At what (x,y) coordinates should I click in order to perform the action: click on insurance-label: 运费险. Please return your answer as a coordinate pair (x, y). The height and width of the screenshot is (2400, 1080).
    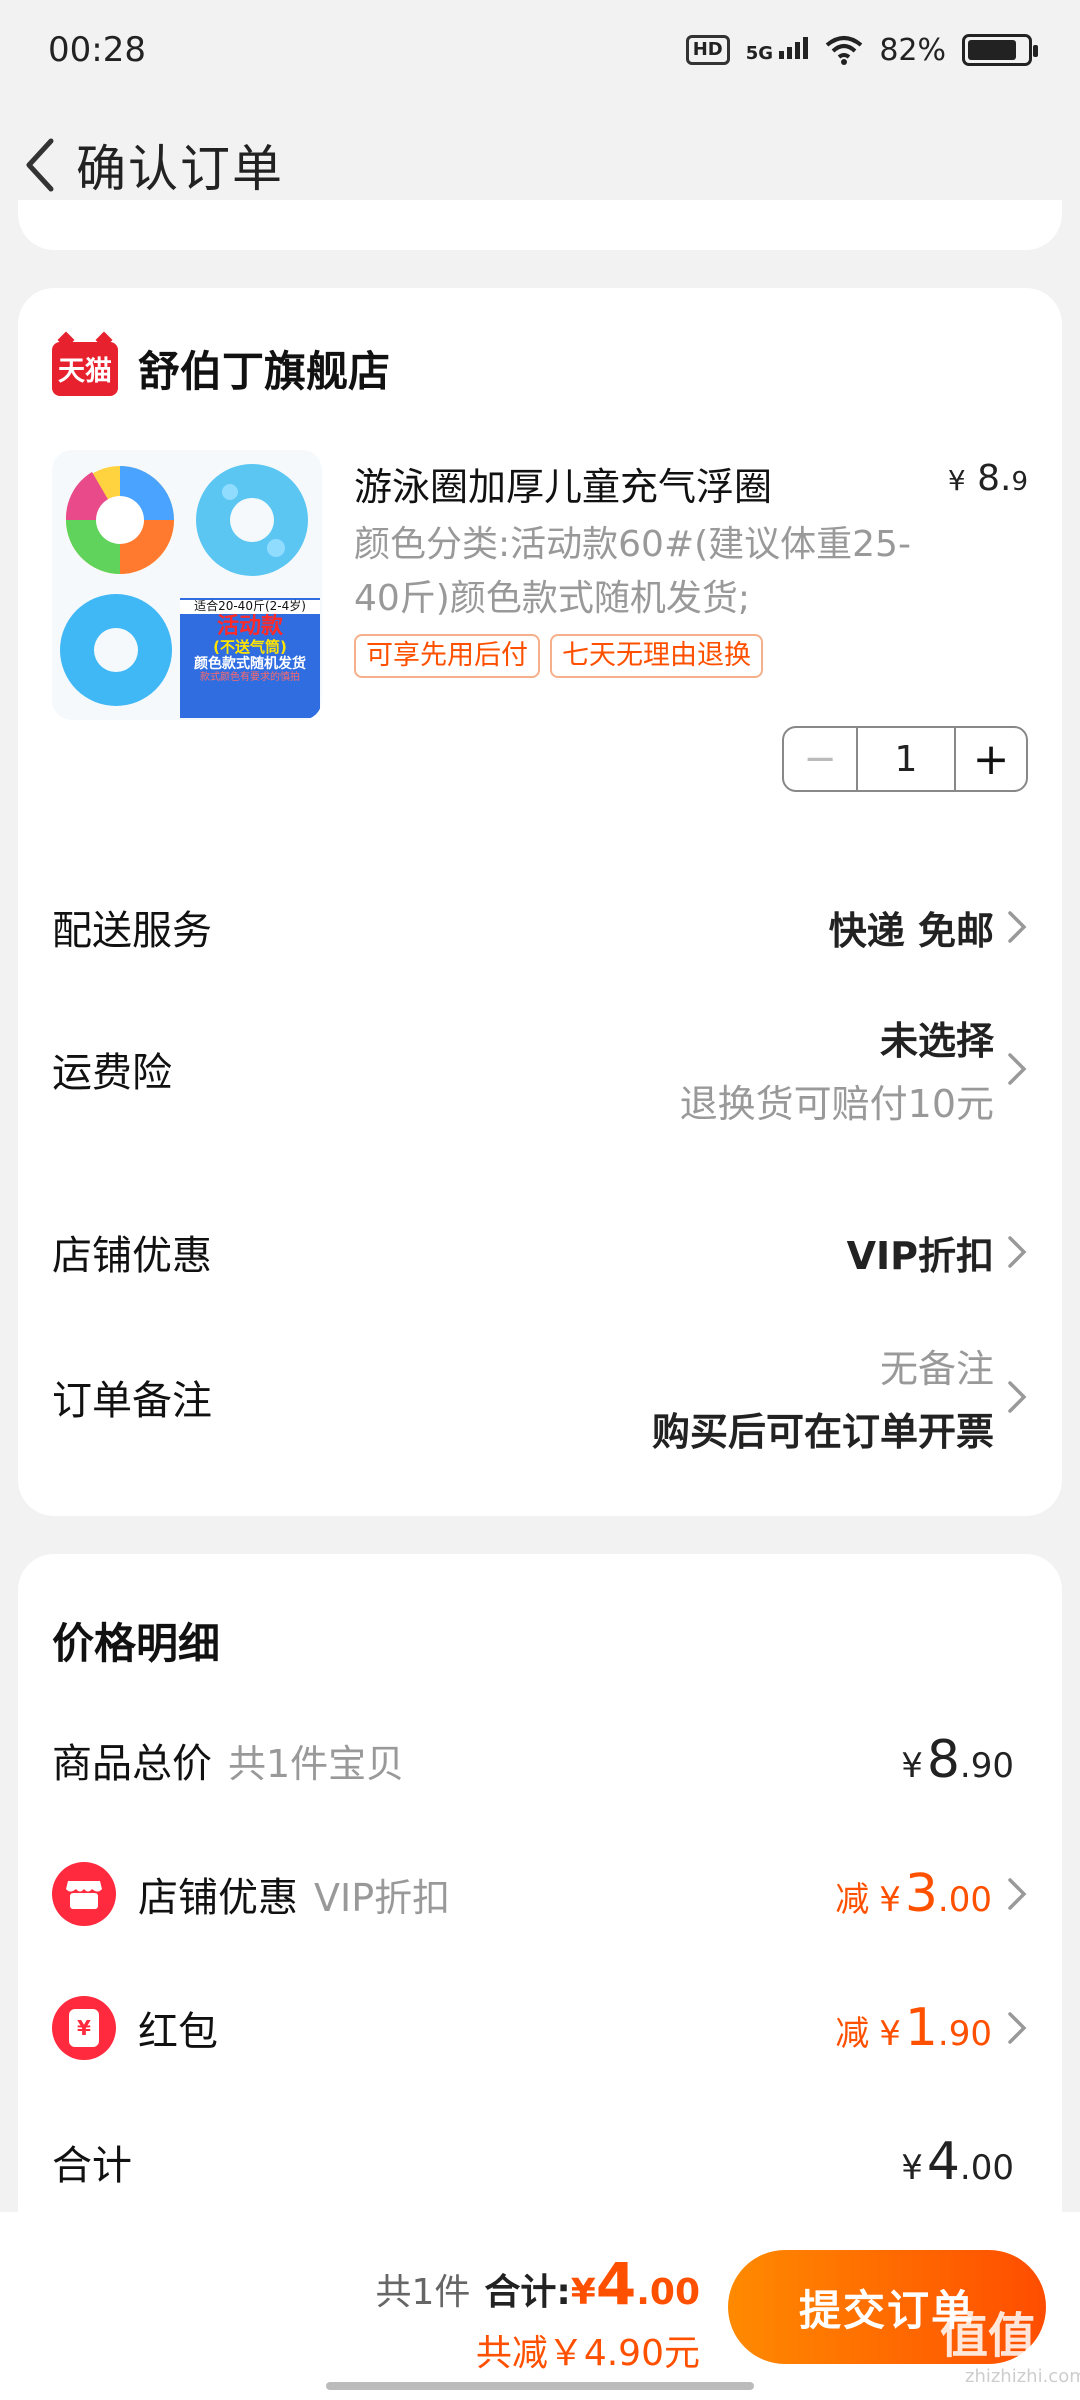
    Looking at the image, I should click on (112, 1073).